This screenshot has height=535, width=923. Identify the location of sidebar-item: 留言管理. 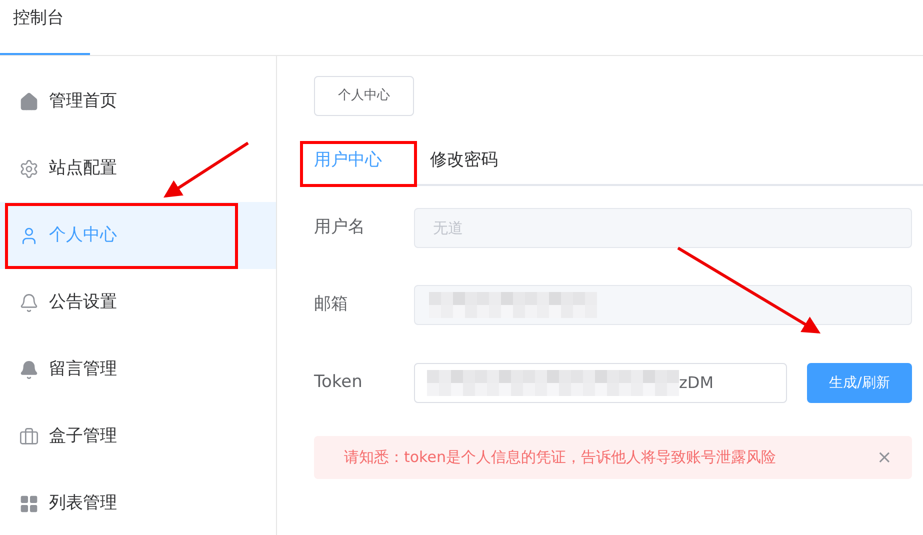
(138, 369).